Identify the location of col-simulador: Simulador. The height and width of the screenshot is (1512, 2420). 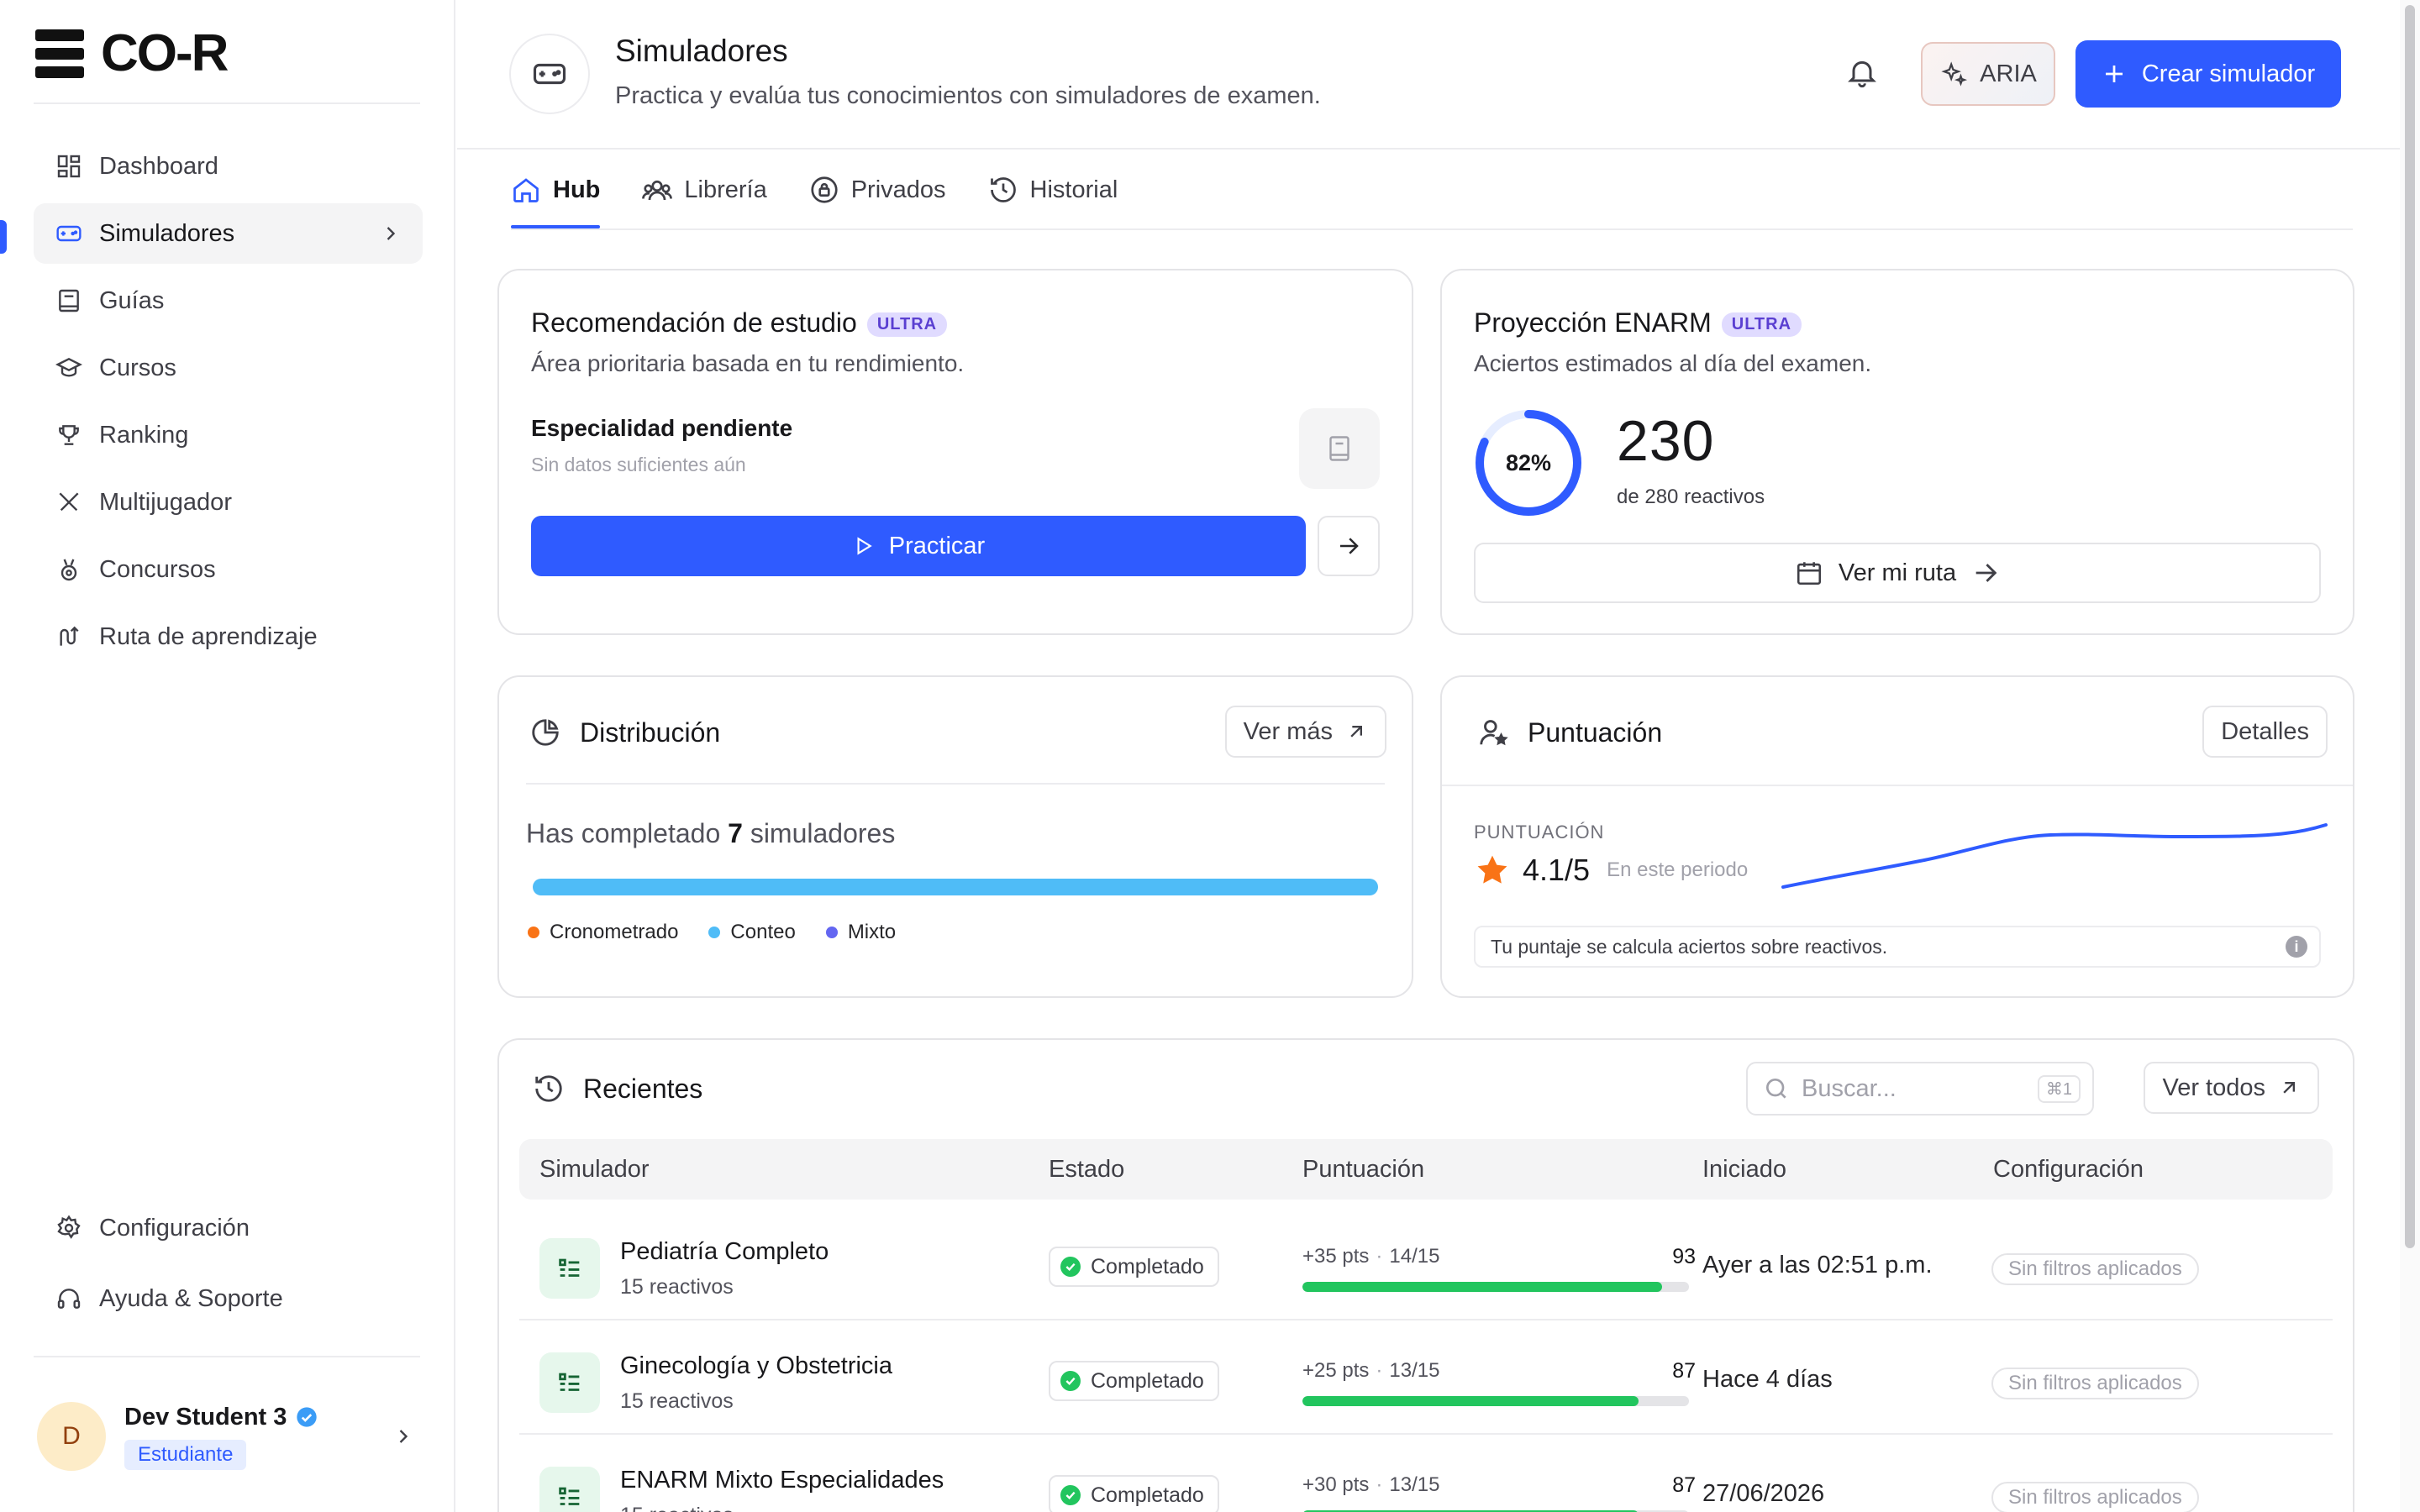
(594, 1170).